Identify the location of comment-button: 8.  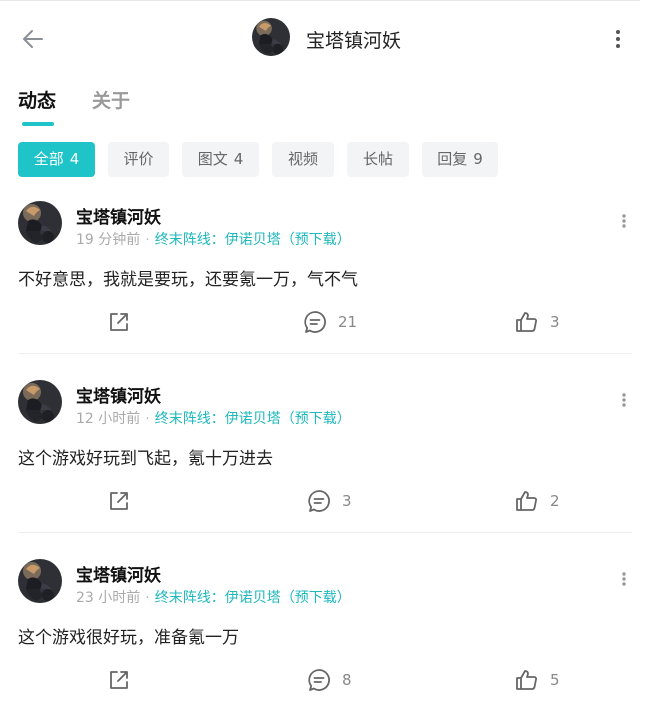
(329, 680).